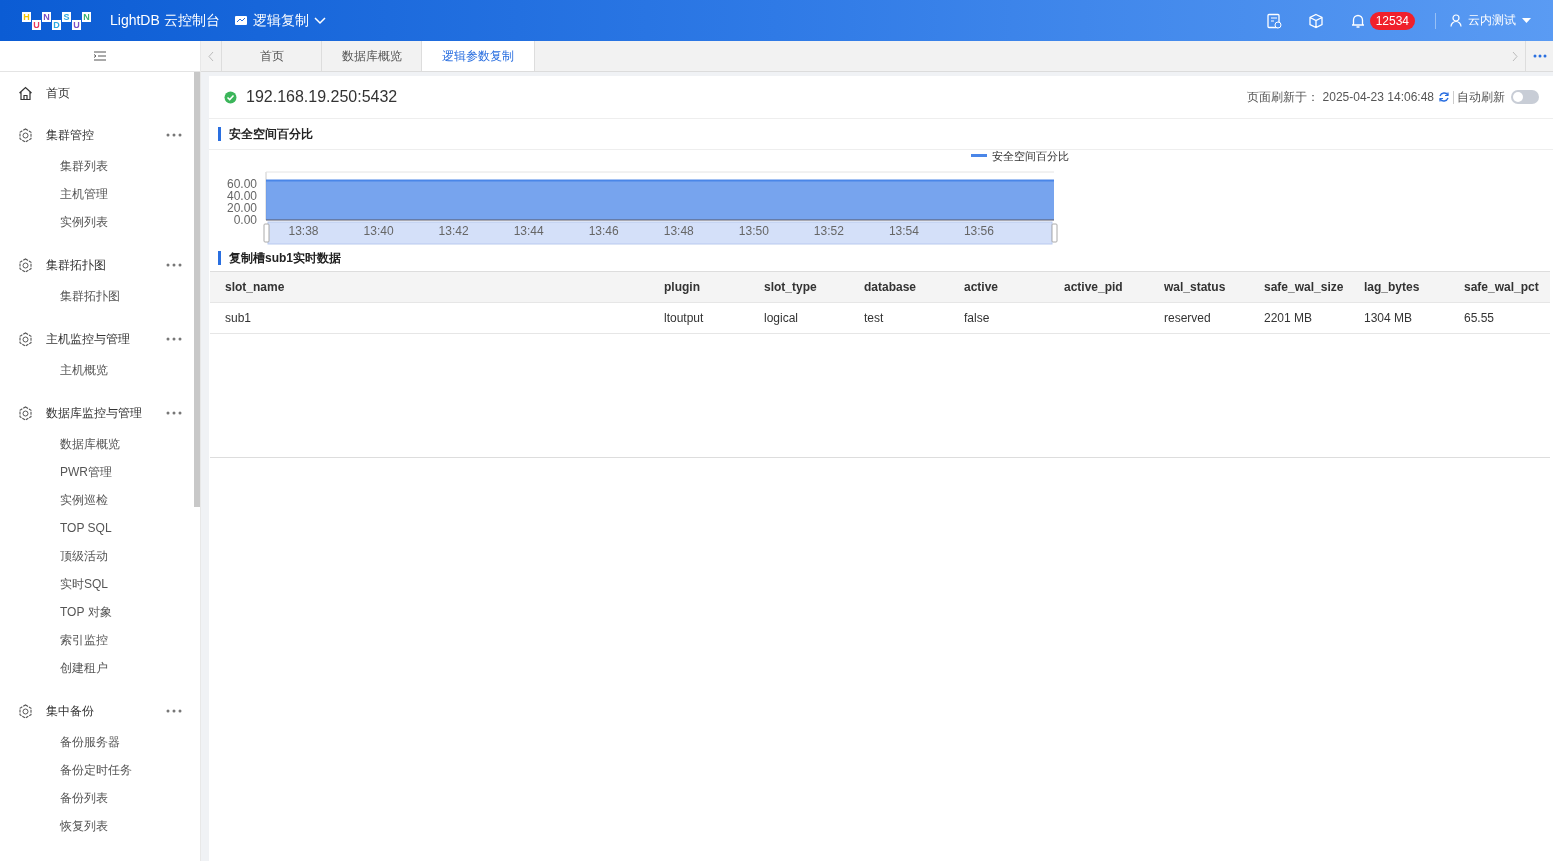 The height and width of the screenshot is (861, 1553). I want to click on instance-address: 192.168.19.250:5432, so click(322, 97).